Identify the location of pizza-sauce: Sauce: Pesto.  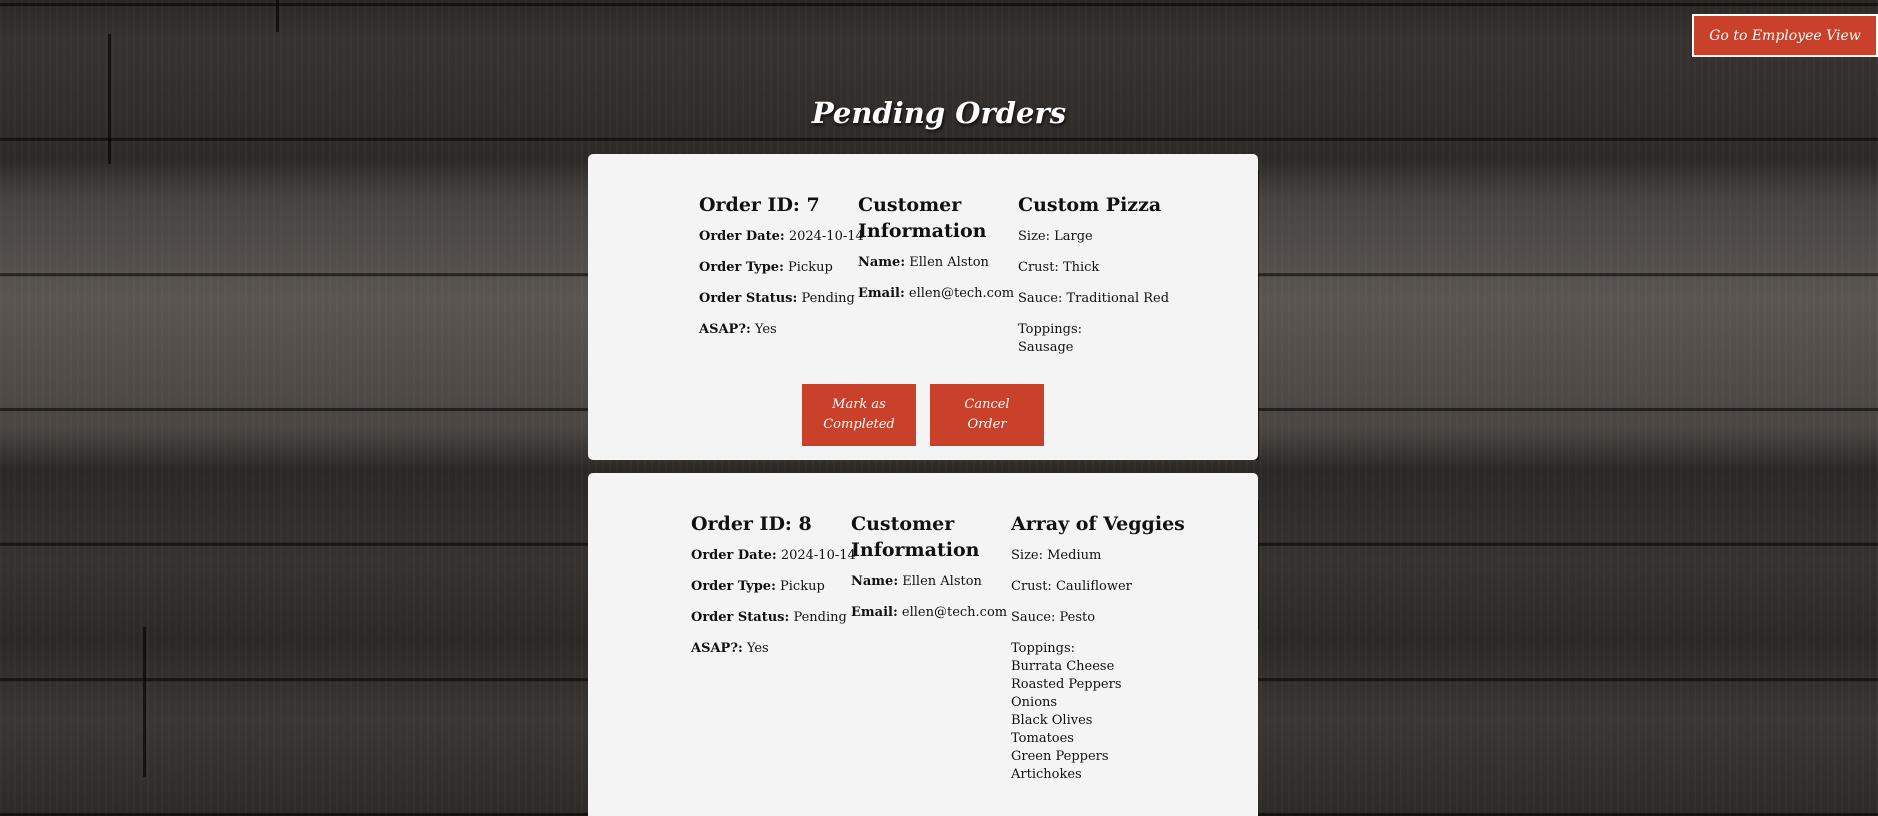
(1053, 617).